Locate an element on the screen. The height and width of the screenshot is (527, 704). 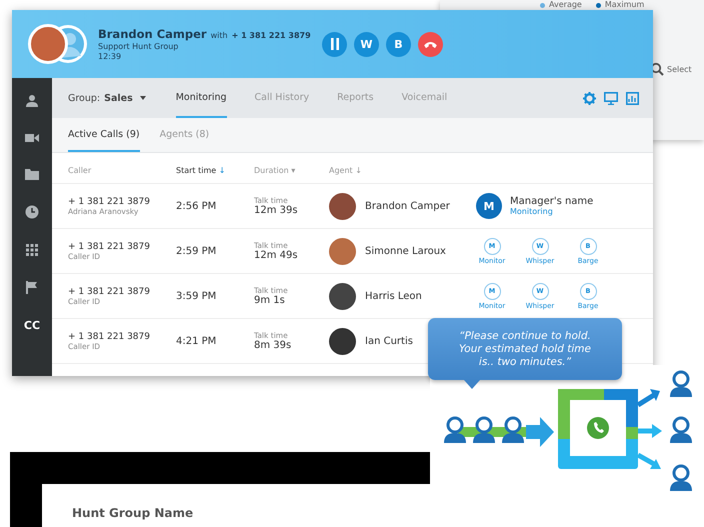
with-label: with is located at coordinates (219, 35).